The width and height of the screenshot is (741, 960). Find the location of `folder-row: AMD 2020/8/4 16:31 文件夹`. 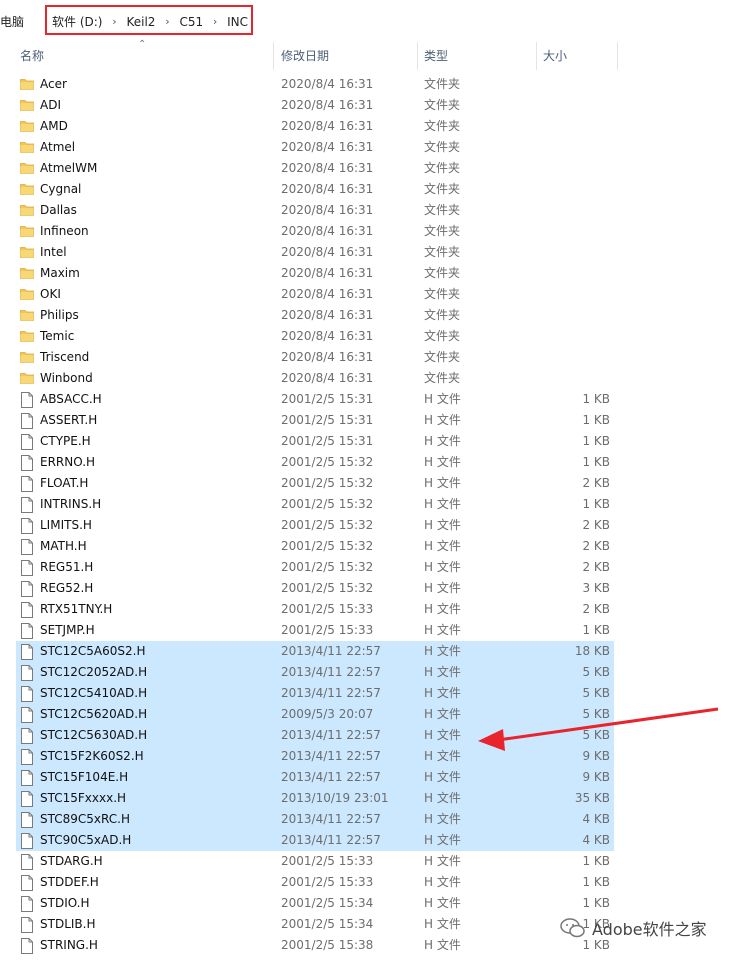

folder-row: AMD 2020/8/4 16:31 文件夹 is located at coordinates (370, 126).